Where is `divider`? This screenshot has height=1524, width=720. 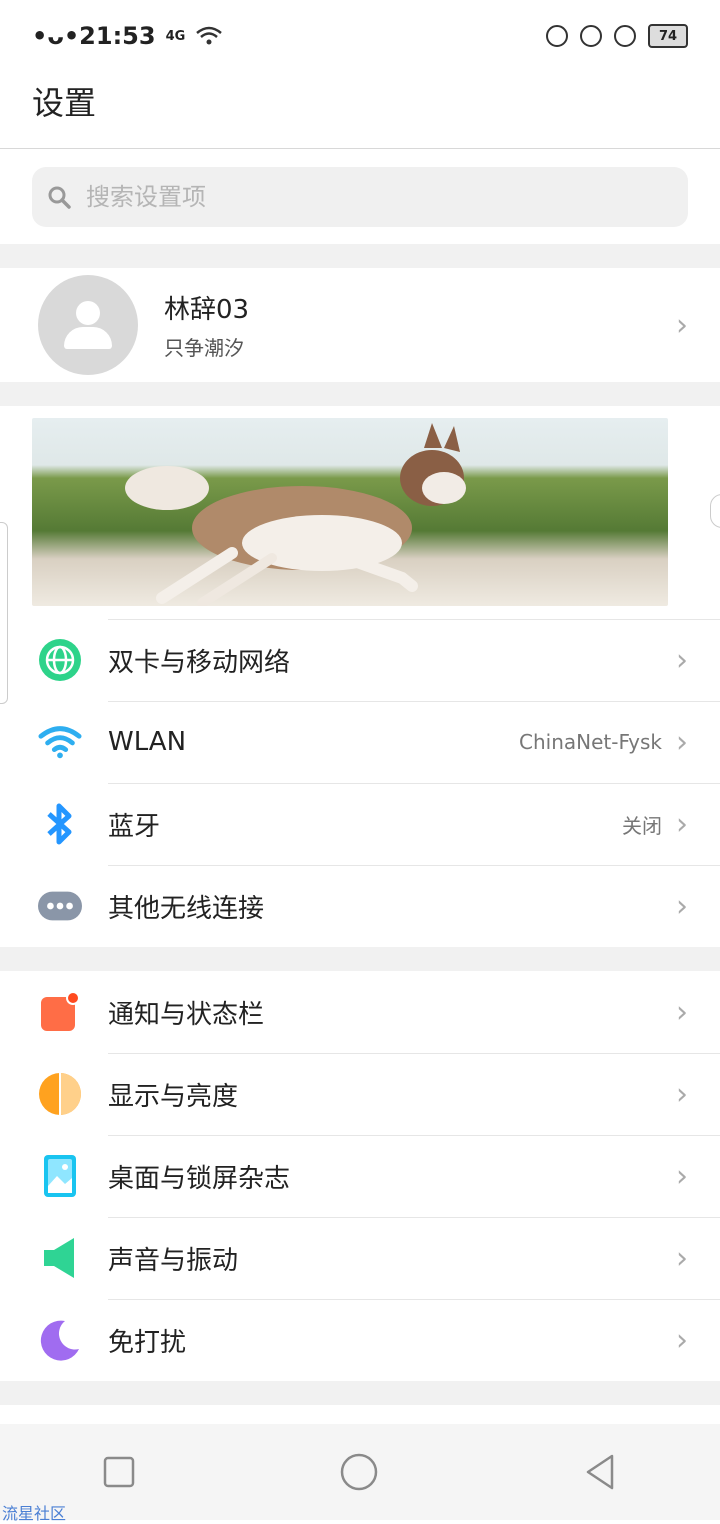 divider is located at coordinates (360, 148).